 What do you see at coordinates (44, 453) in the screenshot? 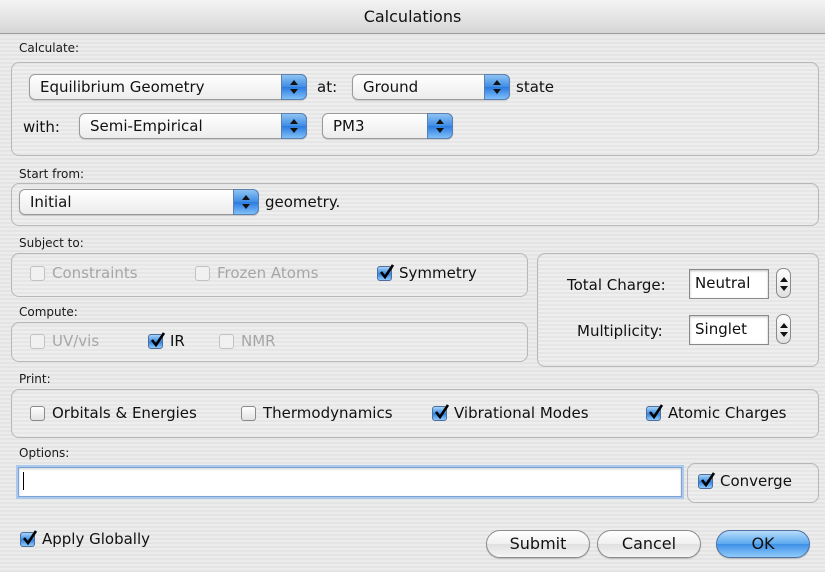
I see `options-label: Options:` at bounding box center [44, 453].